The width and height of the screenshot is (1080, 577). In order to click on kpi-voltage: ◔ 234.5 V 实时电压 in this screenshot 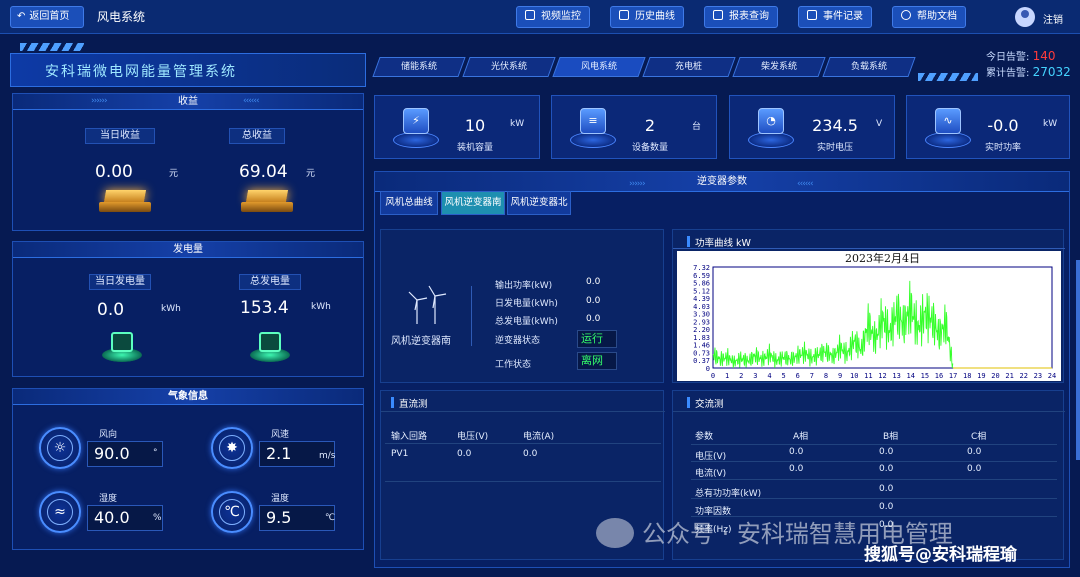, I will do `click(812, 127)`.